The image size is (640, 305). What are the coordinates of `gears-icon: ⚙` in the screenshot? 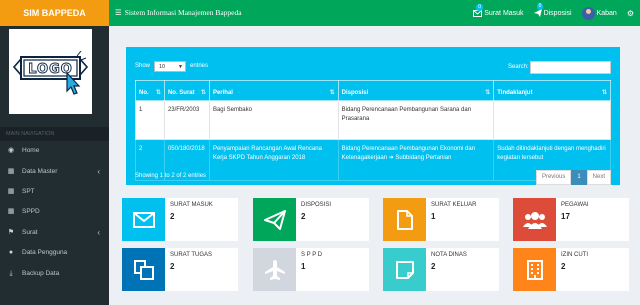 It's located at (630, 13).